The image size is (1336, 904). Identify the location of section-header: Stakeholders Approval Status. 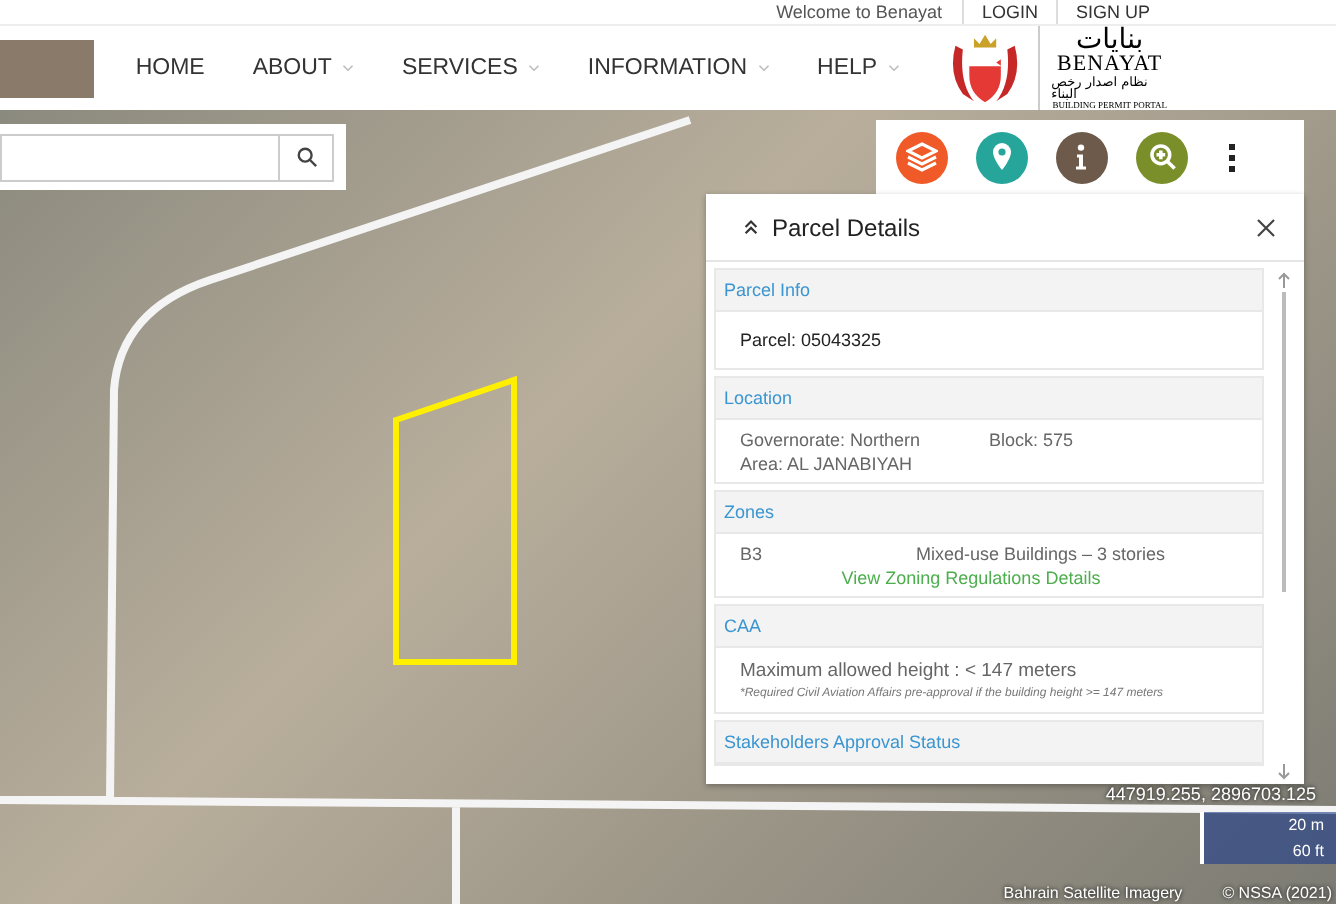
(989, 743).